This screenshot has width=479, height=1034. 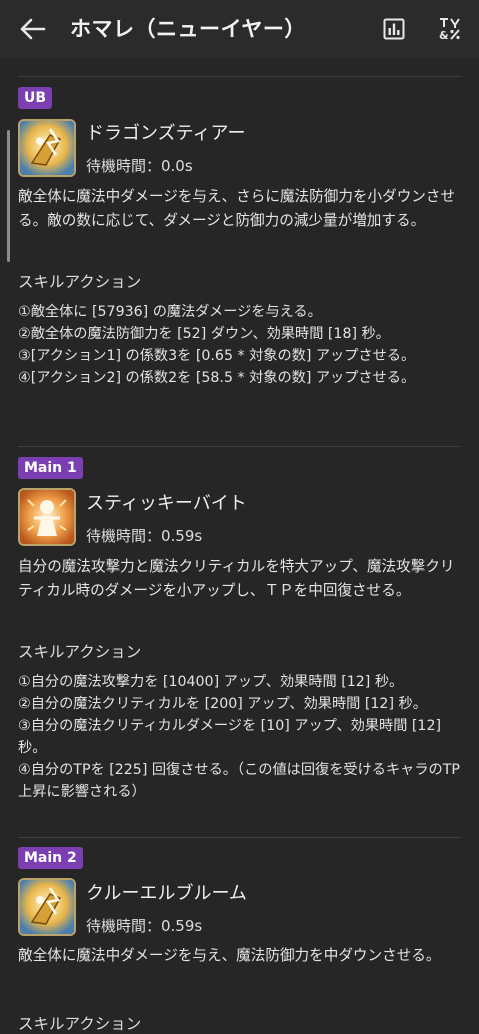 What do you see at coordinates (211, 682) in the screenshot?
I see `skill-action-item: ①自分の魔法攻撃力を [10400] アップ、効果時間 [12] 秒。` at bounding box center [211, 682].